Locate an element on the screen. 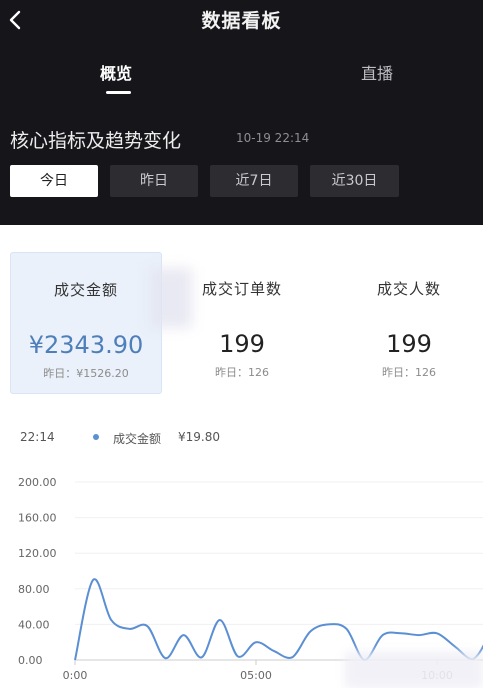  metric-card-orders: 成交订单数 199 昨日：126 is located at coordinates (242, 323).